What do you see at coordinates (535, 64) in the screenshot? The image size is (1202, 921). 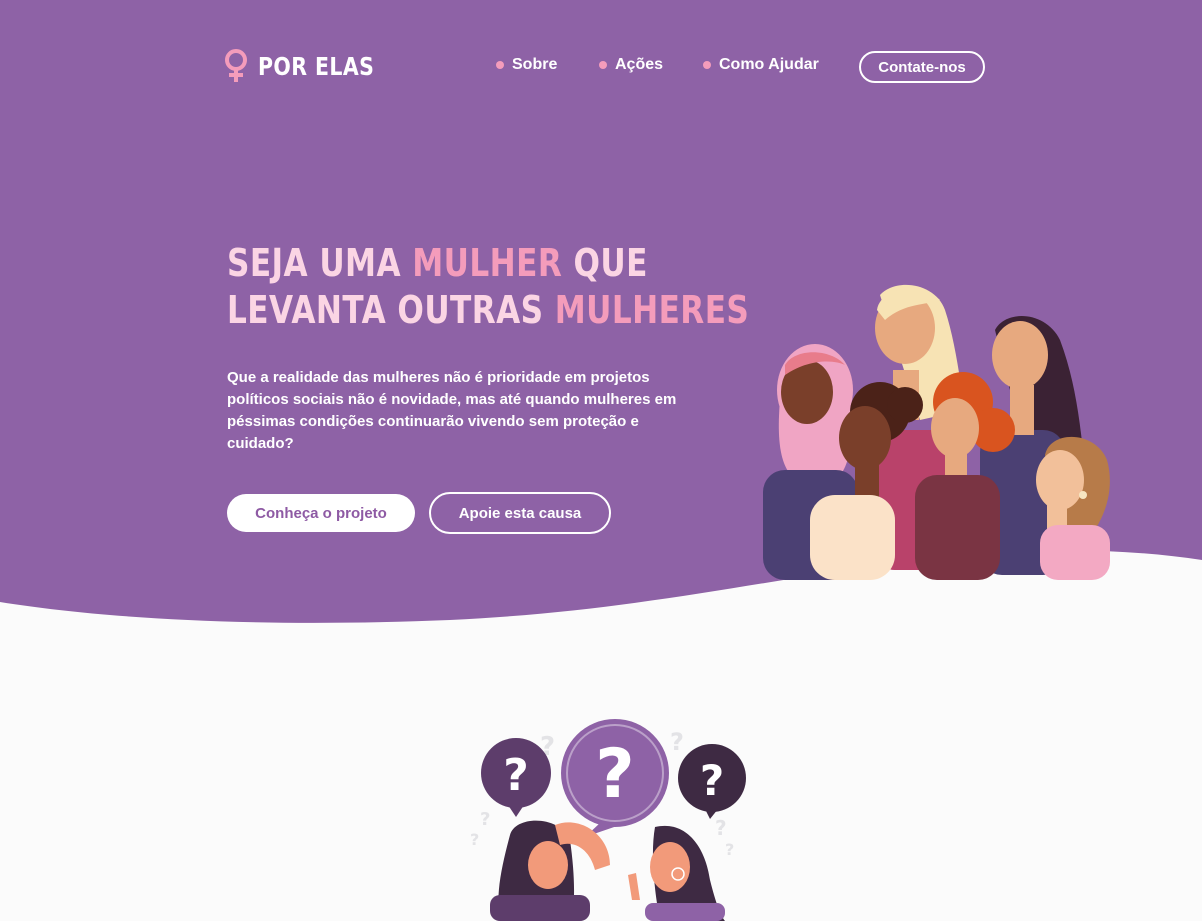 I see `nav-link-label: Sobre` at bounding box center [535, 64].